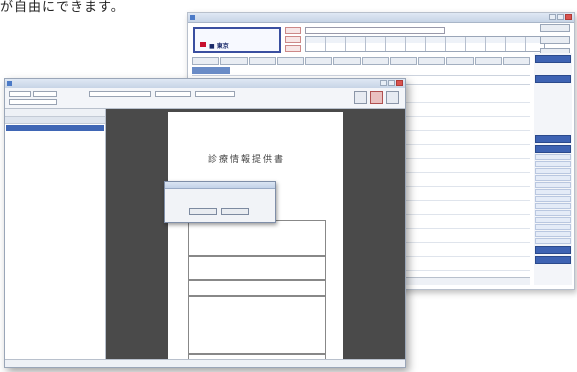 Image resolution: width=577 pixels, height=372 pixels. What do you see at coordinates (247, 160) in the screenshot?
I see `document-title: 診療情報提供書` at bounding box center [247, 160].